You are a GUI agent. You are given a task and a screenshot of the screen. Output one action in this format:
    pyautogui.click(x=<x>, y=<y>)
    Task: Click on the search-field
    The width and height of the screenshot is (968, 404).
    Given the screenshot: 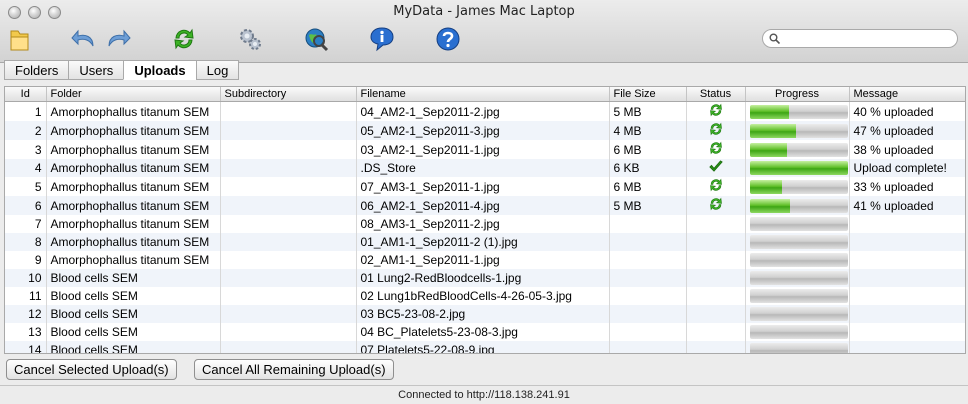 What is the action you would take?
    pyautogui.click(x=860, y=38)
    